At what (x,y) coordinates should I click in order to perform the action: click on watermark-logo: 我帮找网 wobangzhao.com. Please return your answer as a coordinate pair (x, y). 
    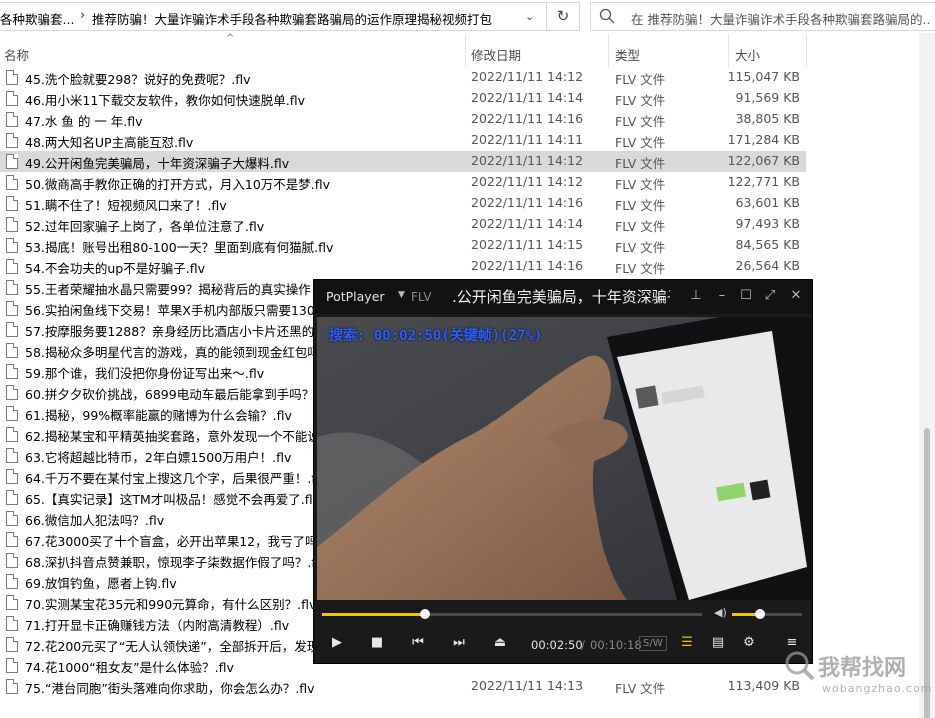
    Looking at the image, I should click on (856, 682).